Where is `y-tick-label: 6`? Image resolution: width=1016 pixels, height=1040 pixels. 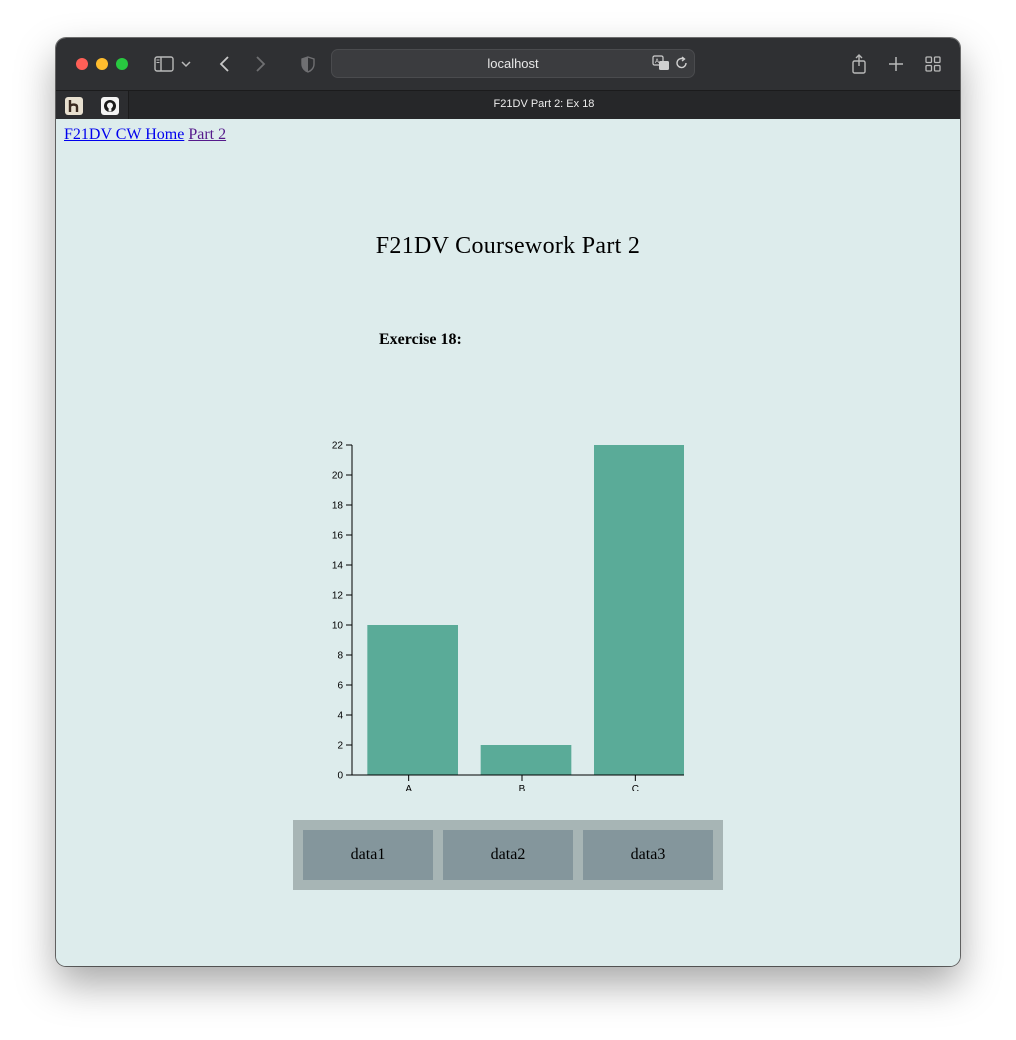 y-tick-label: 6 is located at coordinates (340, 686).